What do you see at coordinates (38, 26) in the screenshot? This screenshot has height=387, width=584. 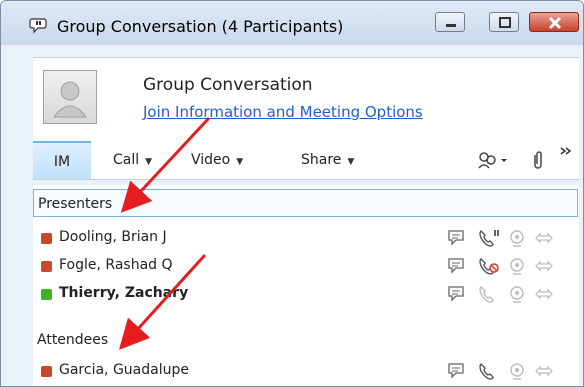 I see `app-icon` at bounding box center [38, 26].